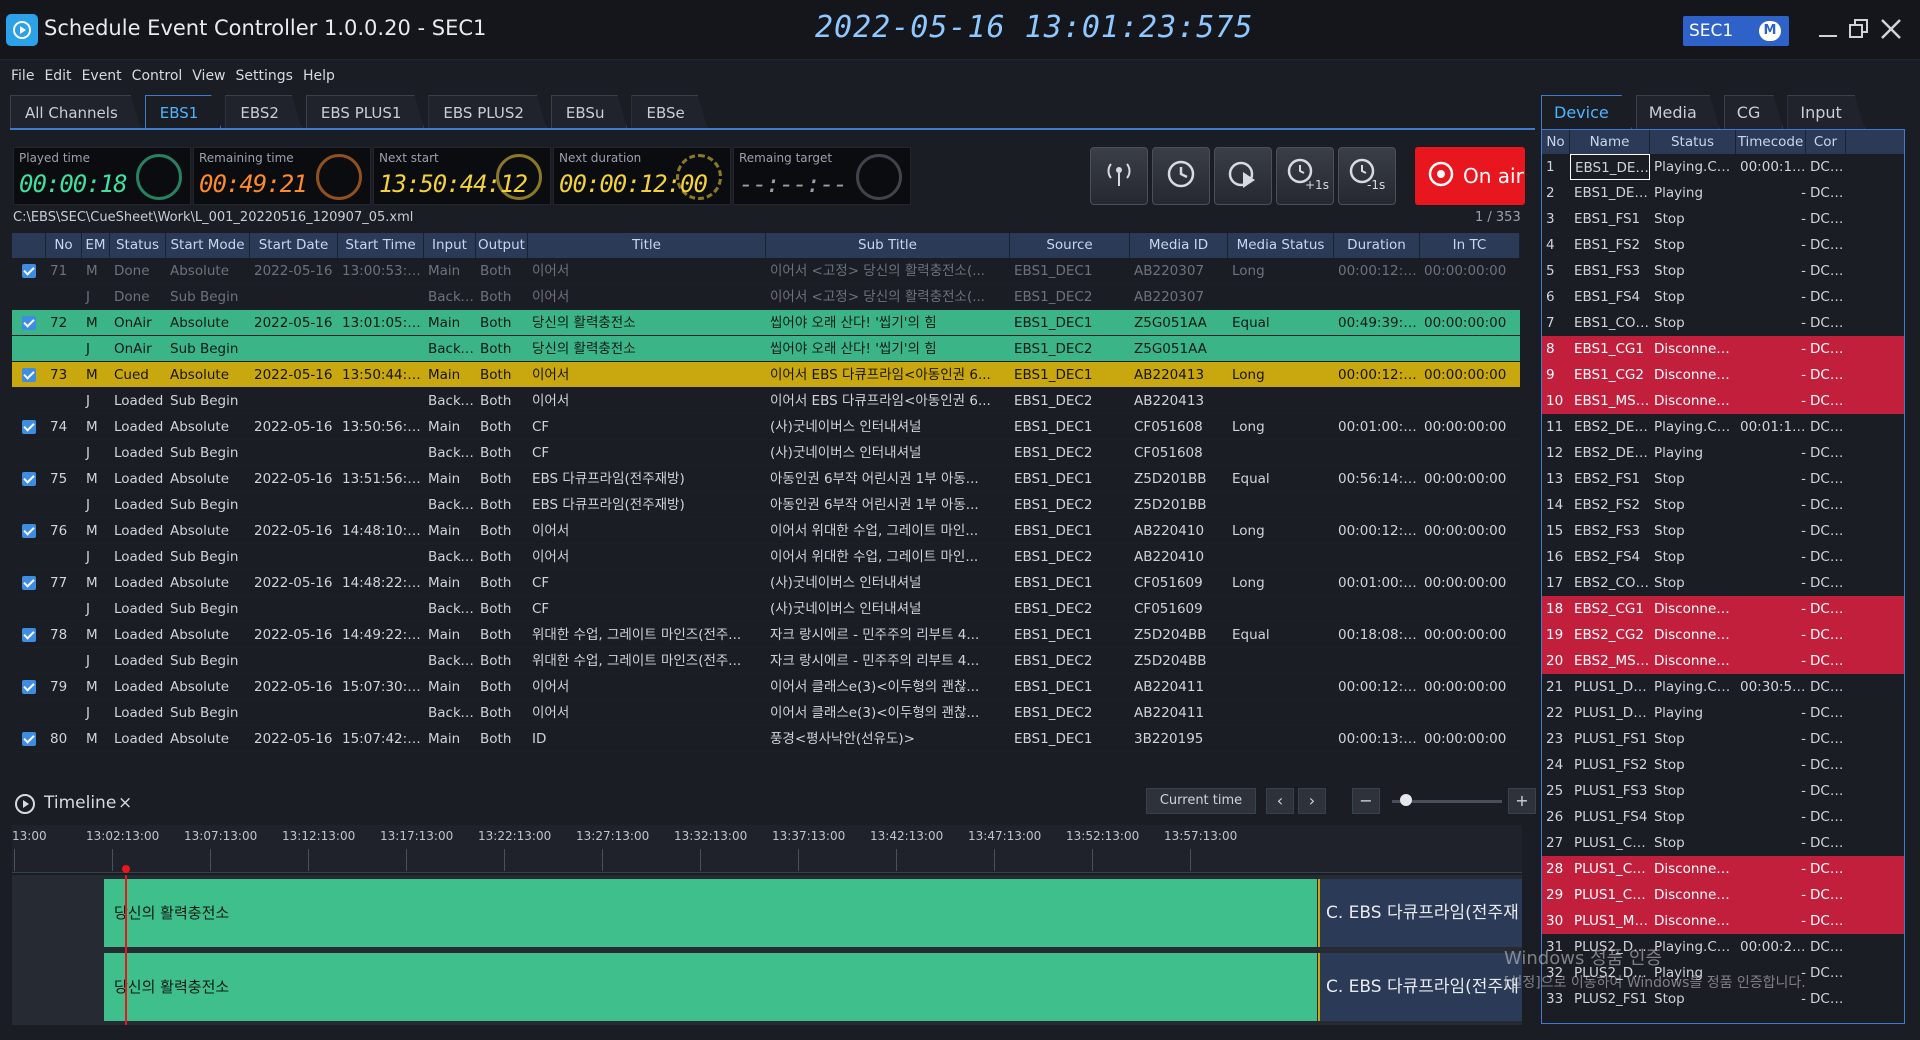  Describe the element at coordinates (1723, 453) in the screenshot. I see `device-row: 12 EBS2_DEC2 Playing - DCS1` at that location.